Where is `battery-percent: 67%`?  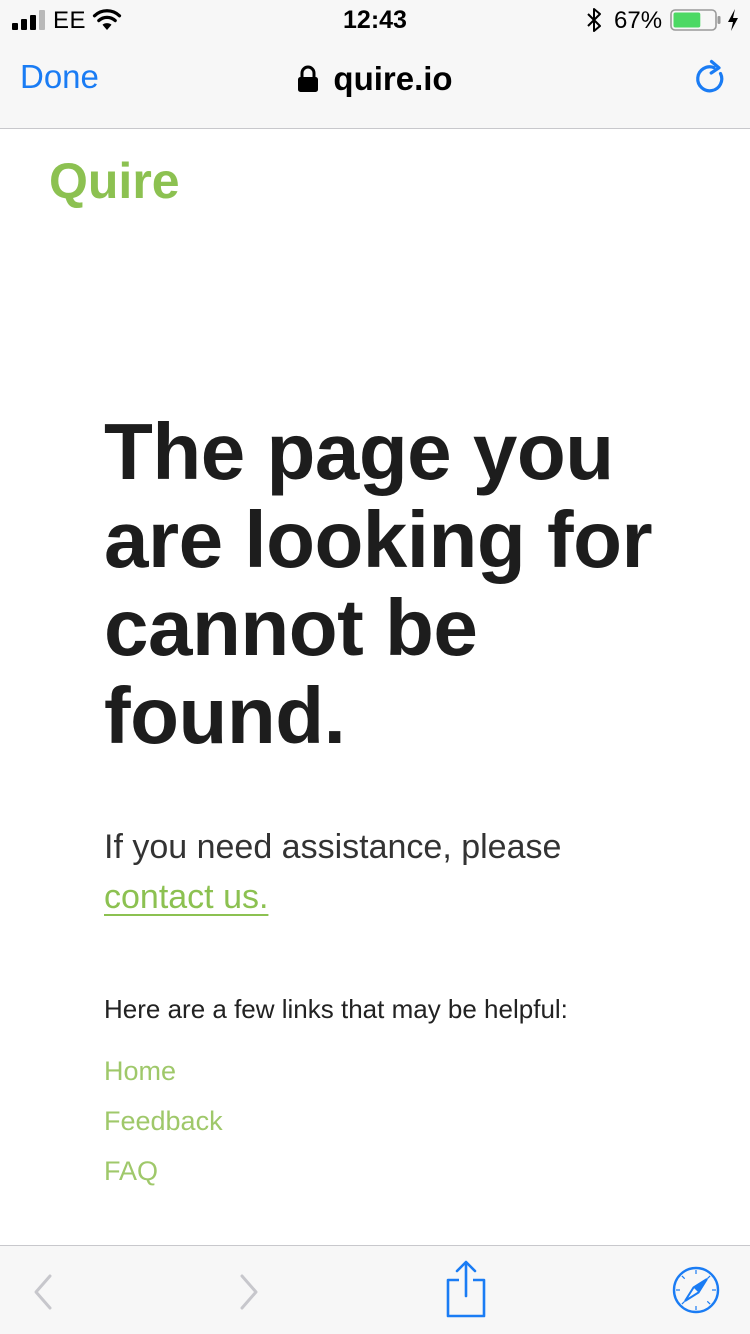 battery-percent: 67% is located at coordinates (638, 20).